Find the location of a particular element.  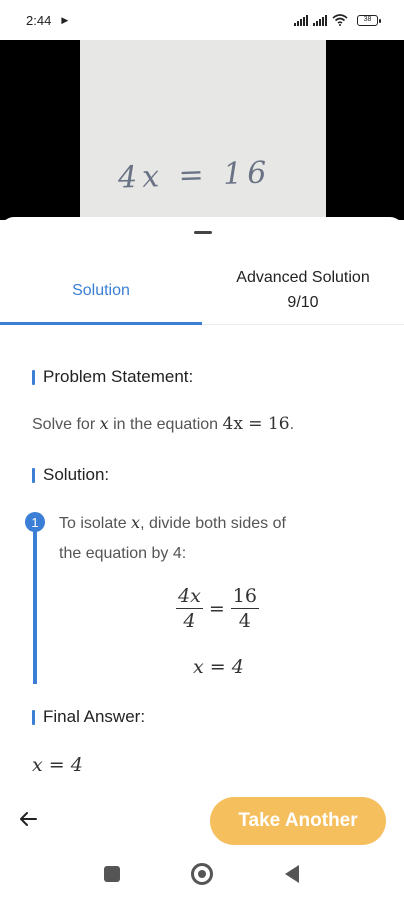

problem-text-part: Solve for is located at coordinates (66, 424).